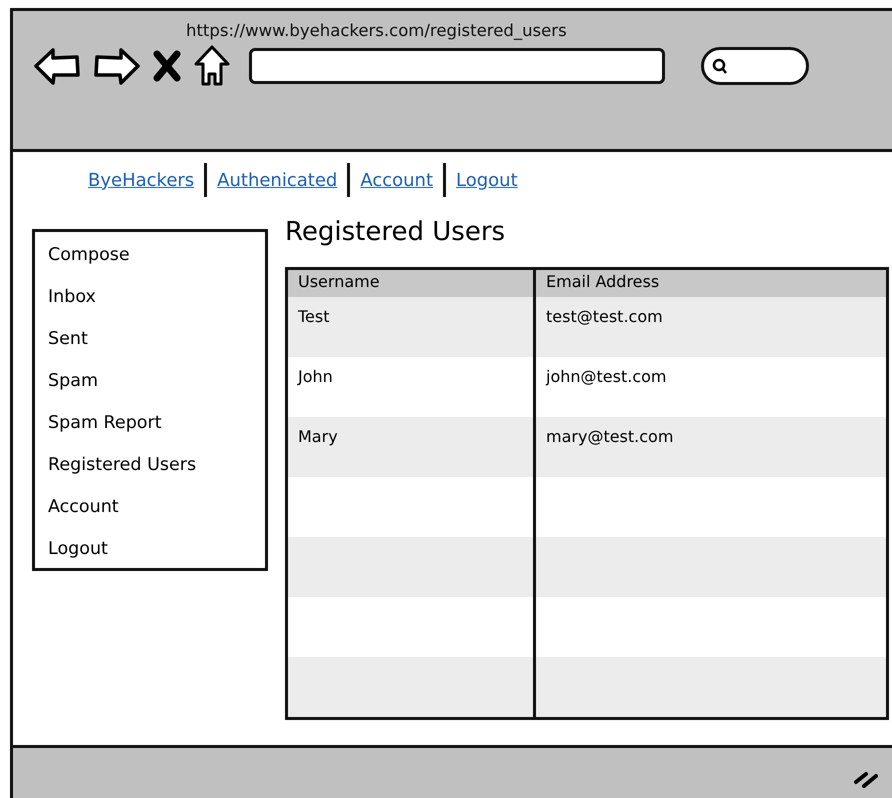  I want to click on menu-item: Registered Users, so click(156, 469).